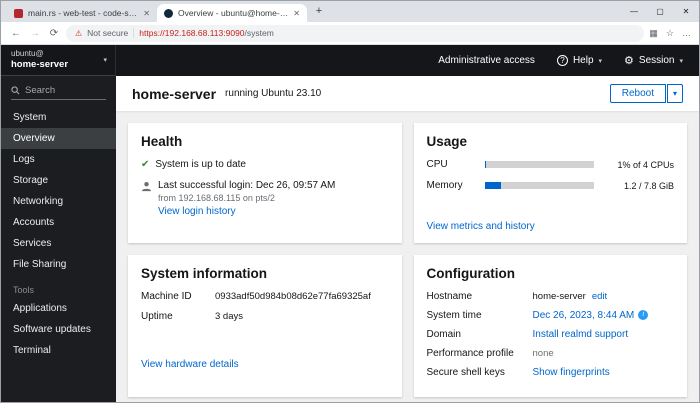 Image resolution: width=700 pixels, height=403 pixels. Describe the element at coordinates (247, 185) in the screenshot. I see `last-login-text: Last successful login: Dec 26, 09:57 AM` at that location.